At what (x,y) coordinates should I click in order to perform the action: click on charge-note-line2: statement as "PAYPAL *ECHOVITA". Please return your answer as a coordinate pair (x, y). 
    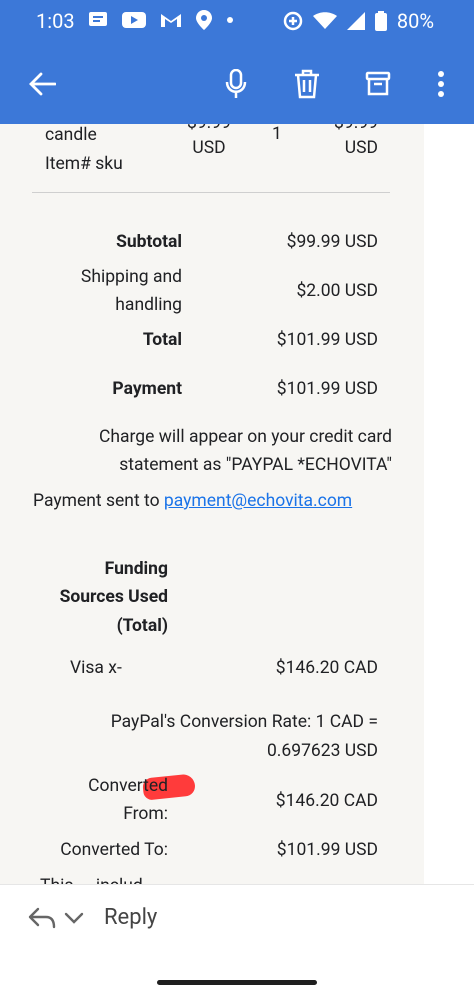
    Looking at the image, I should click on (255, 465).